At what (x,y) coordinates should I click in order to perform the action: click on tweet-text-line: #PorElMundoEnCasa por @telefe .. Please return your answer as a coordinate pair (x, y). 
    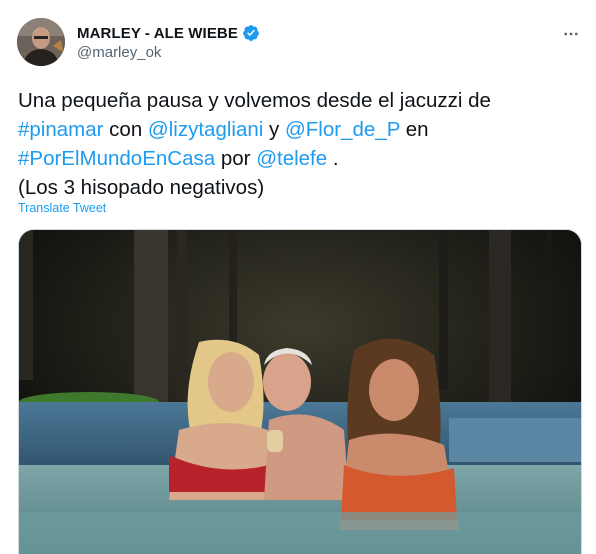
    Looking at the image, I should click on (298, 158).